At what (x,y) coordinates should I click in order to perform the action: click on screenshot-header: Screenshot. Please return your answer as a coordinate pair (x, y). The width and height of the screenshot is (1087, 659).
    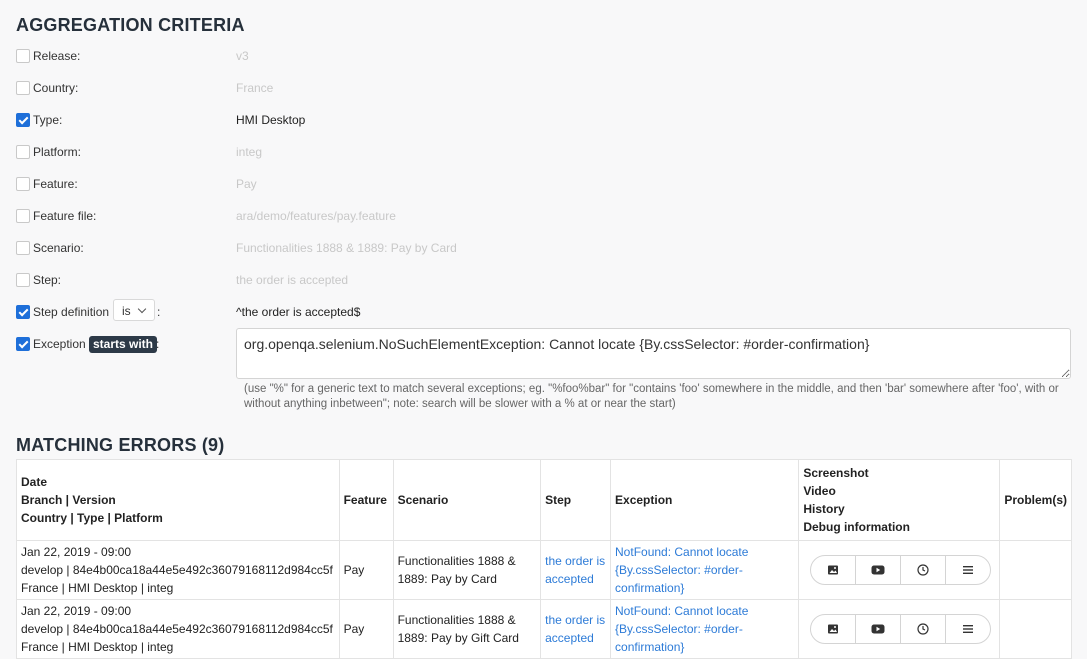
    Looking at the image, I should click on (836, 473).